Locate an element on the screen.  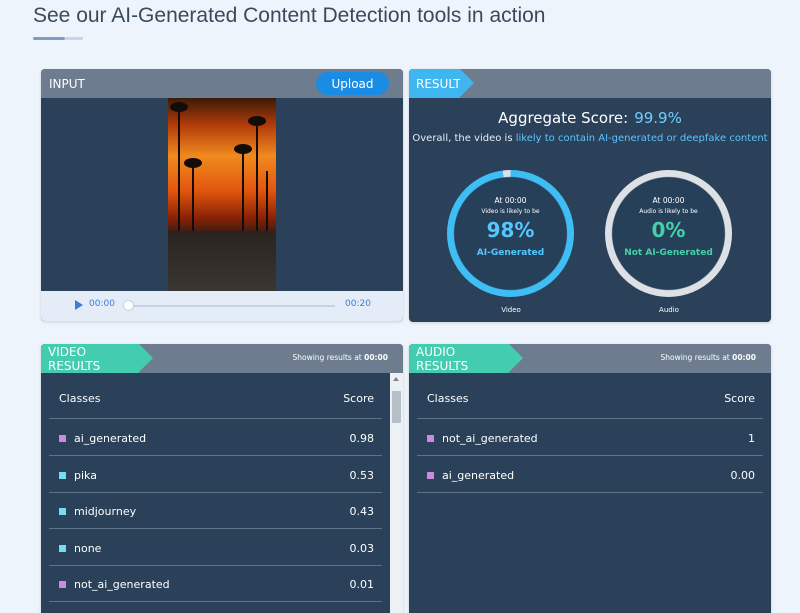
video-table-header: Classes Score is located at coordinates (215, 396).